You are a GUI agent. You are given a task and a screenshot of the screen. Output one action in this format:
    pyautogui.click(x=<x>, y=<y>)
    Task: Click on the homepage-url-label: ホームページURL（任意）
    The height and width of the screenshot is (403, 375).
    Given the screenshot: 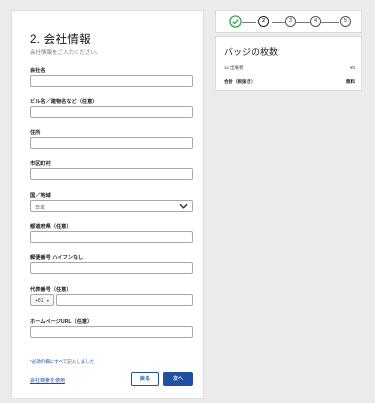 What is the action you would take?
    pyautogui.click(x=61, y=322)
    